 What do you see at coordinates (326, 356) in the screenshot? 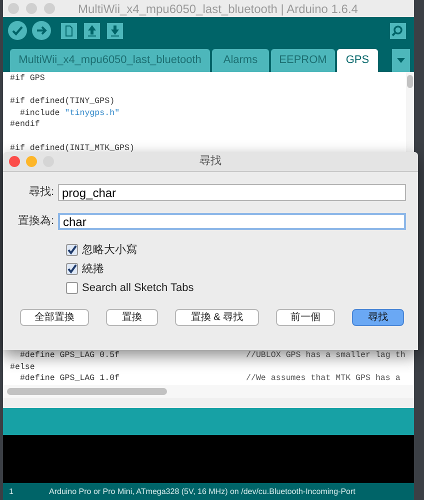
I see `code-comment: //UBLOX GPS has a smaller lag th` at bounding box center [326, 356].